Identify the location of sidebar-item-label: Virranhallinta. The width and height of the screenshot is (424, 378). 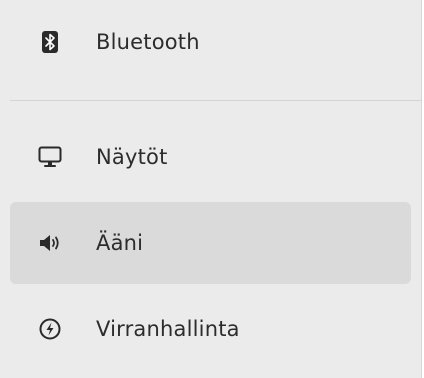
(168, 329).